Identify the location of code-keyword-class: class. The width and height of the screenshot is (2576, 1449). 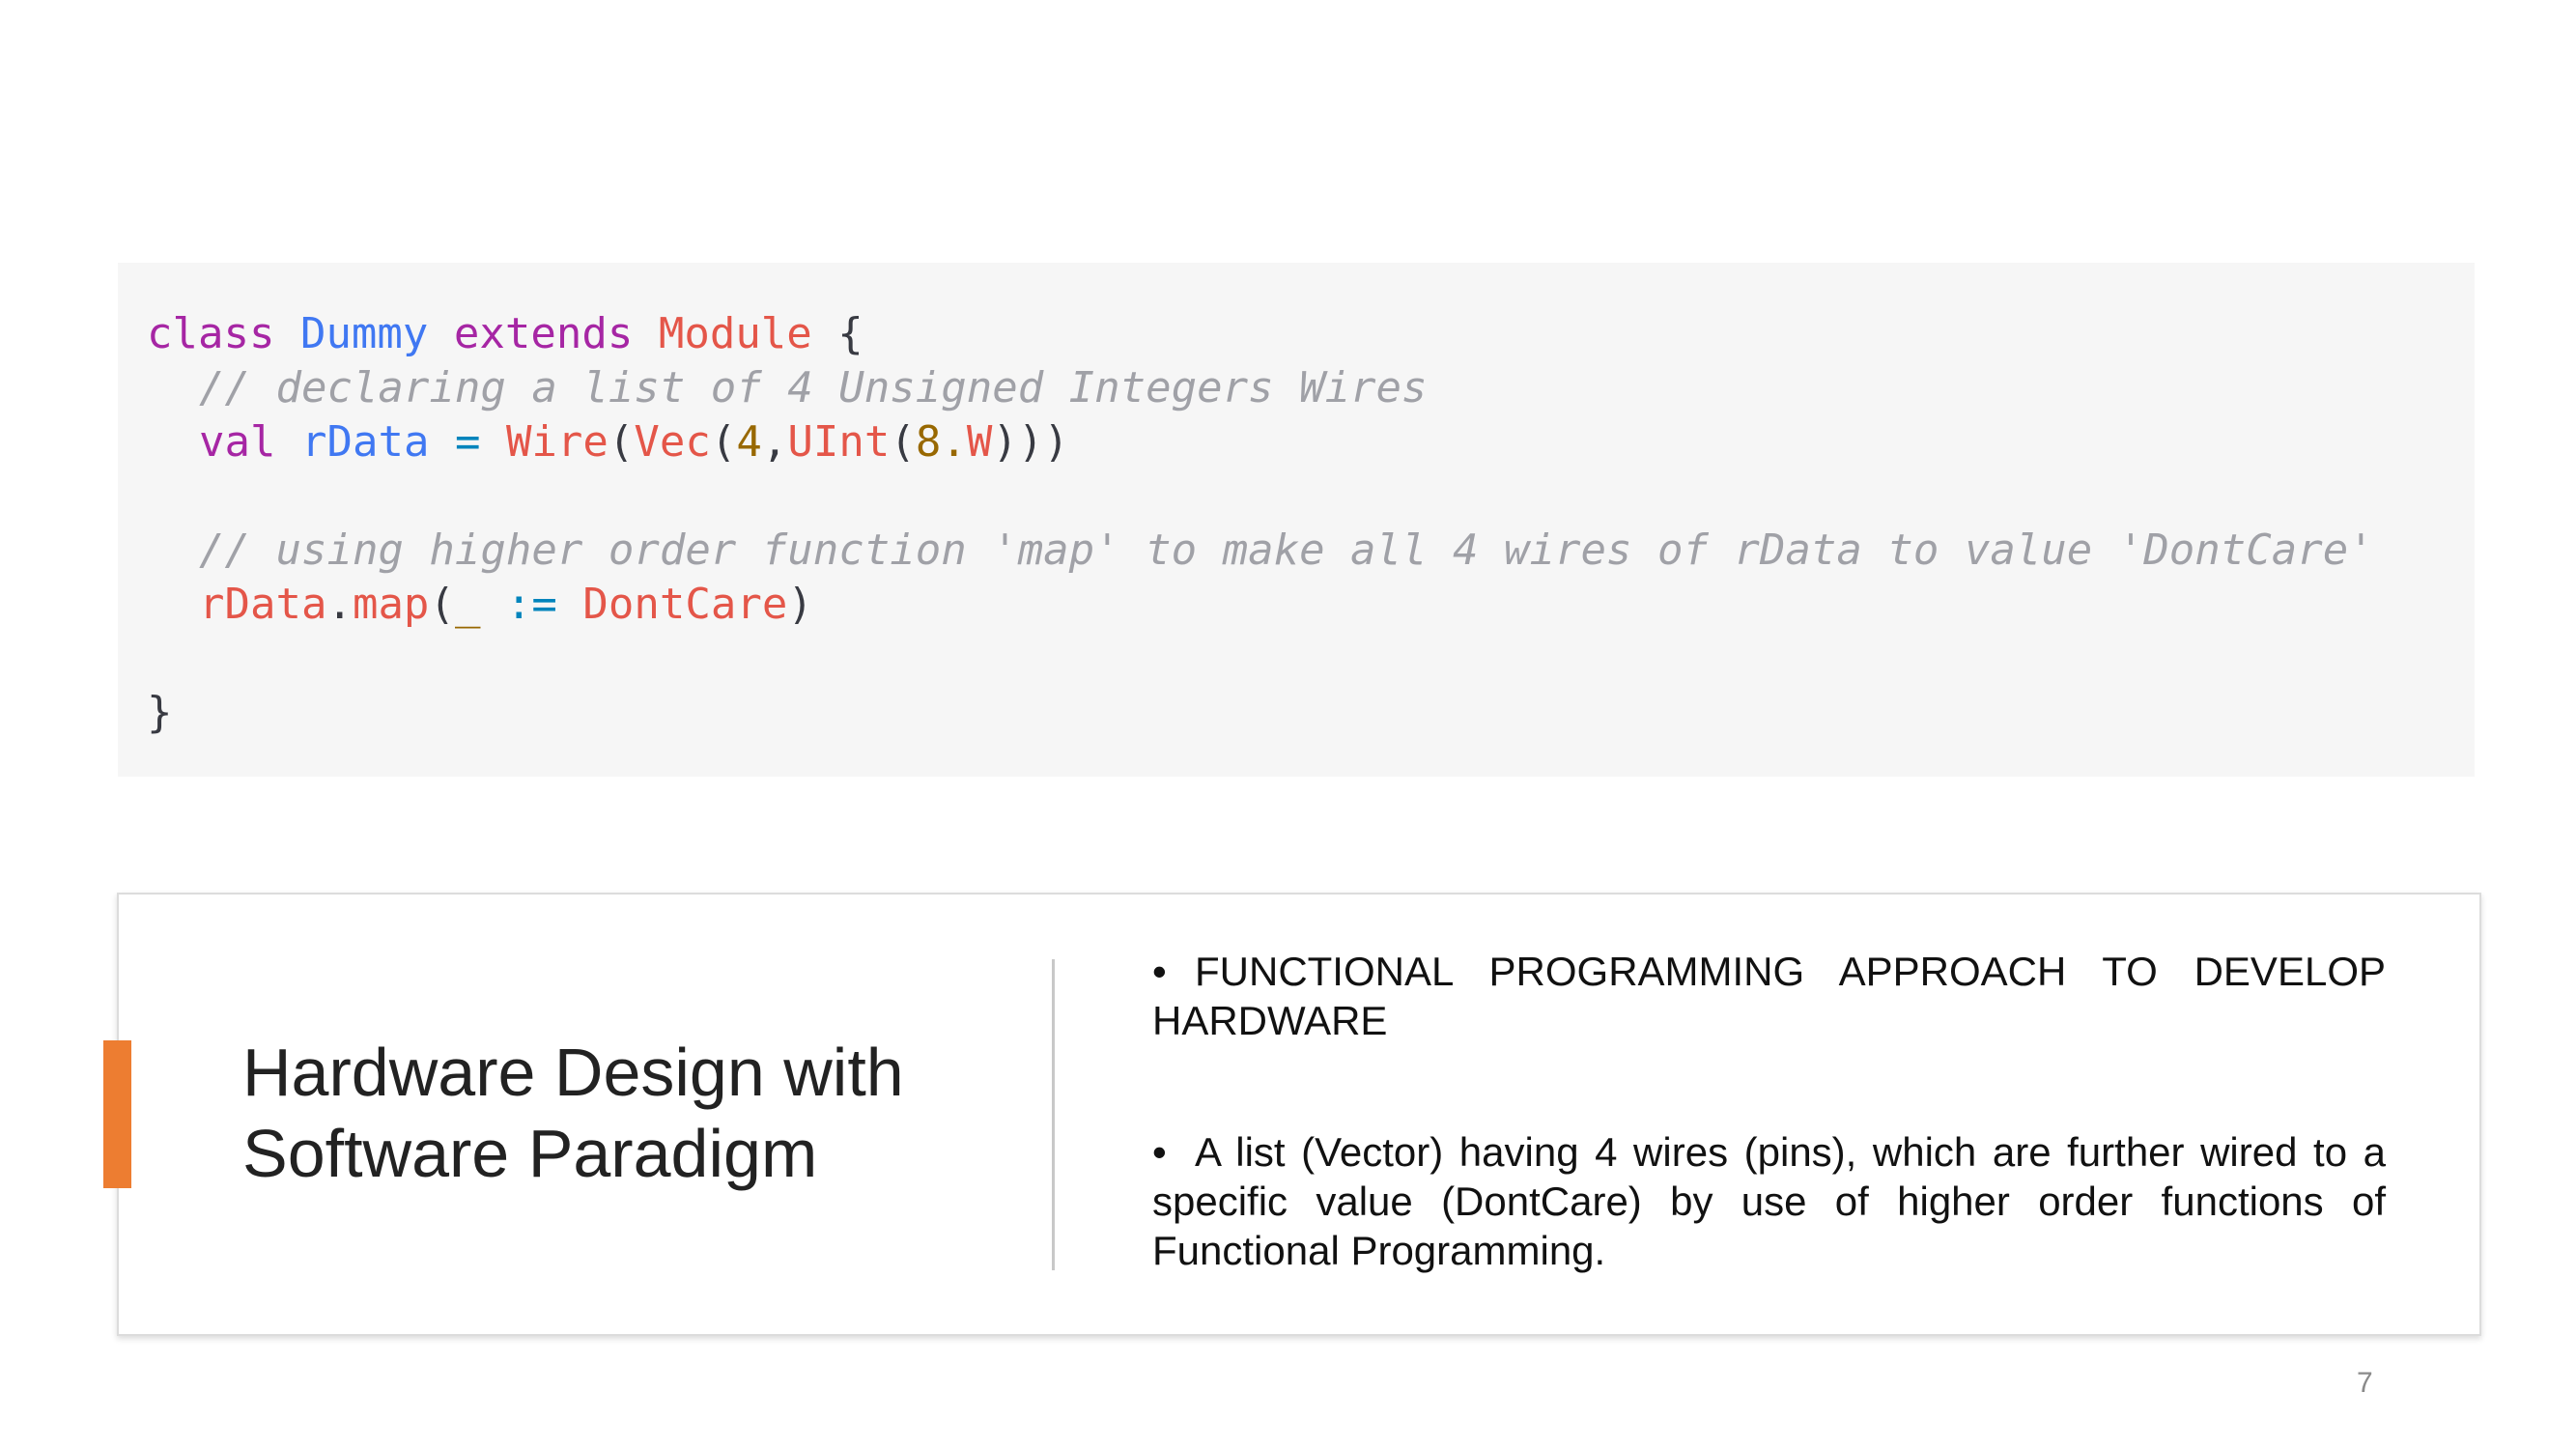
(211, 333).